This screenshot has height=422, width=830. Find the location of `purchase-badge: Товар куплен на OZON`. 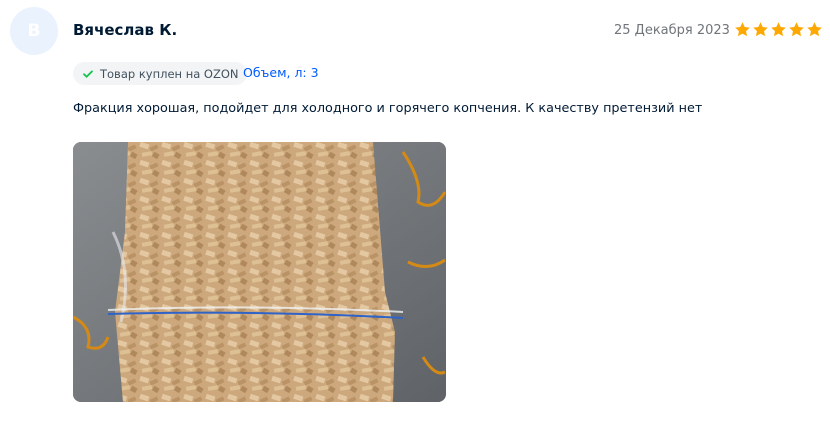

purchase-badge: Товар куплен на OZON is located at coordinates (160, 73).